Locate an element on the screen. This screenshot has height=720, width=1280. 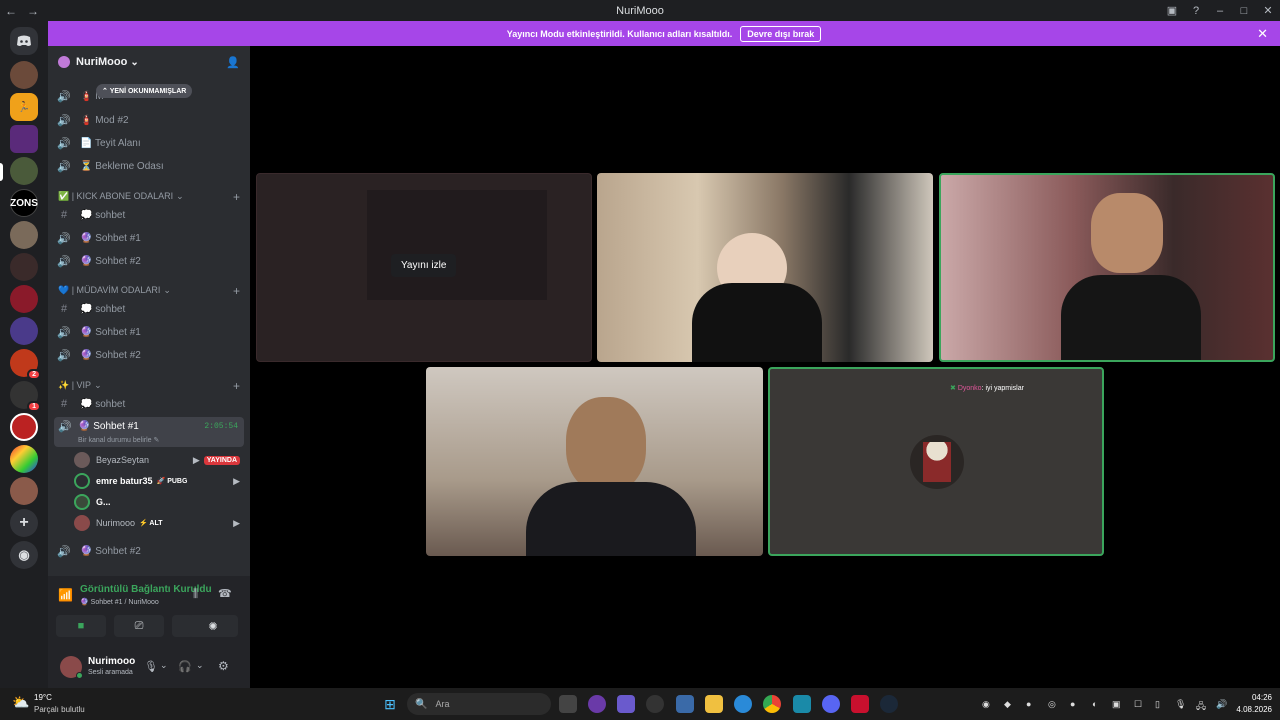
clock-time: 04:26 is located at coordinates (1255, 697).